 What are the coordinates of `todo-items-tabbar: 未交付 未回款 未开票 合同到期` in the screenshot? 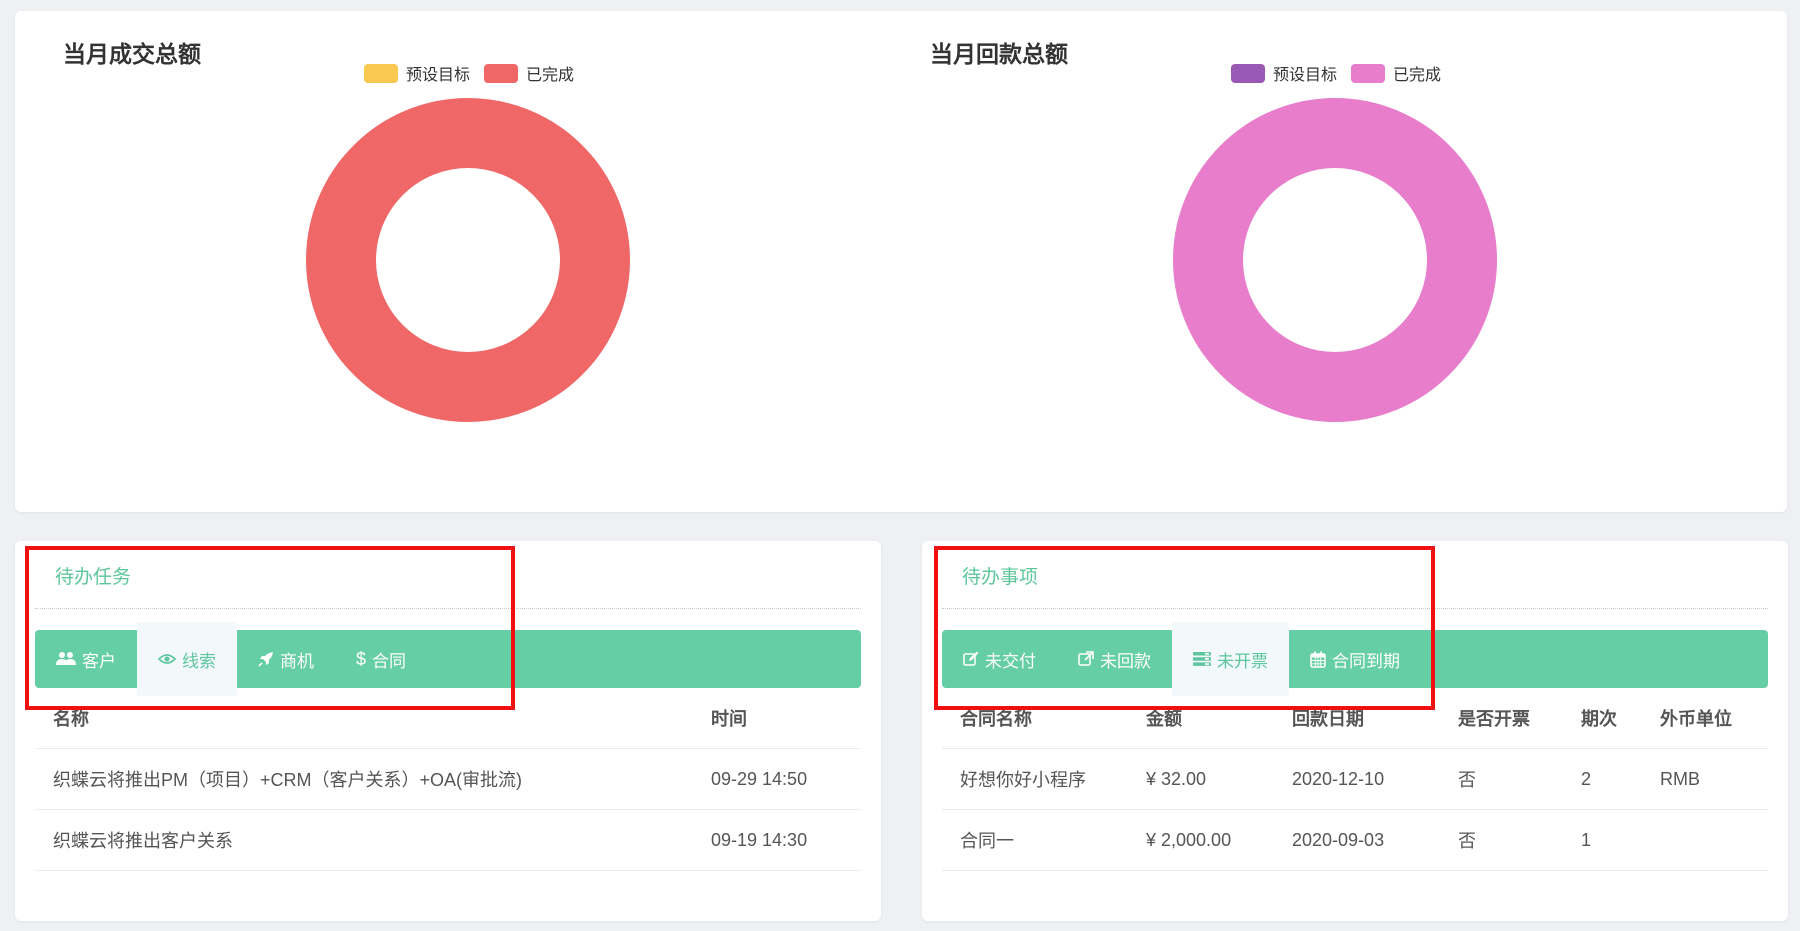 It's located at (1355, 659).